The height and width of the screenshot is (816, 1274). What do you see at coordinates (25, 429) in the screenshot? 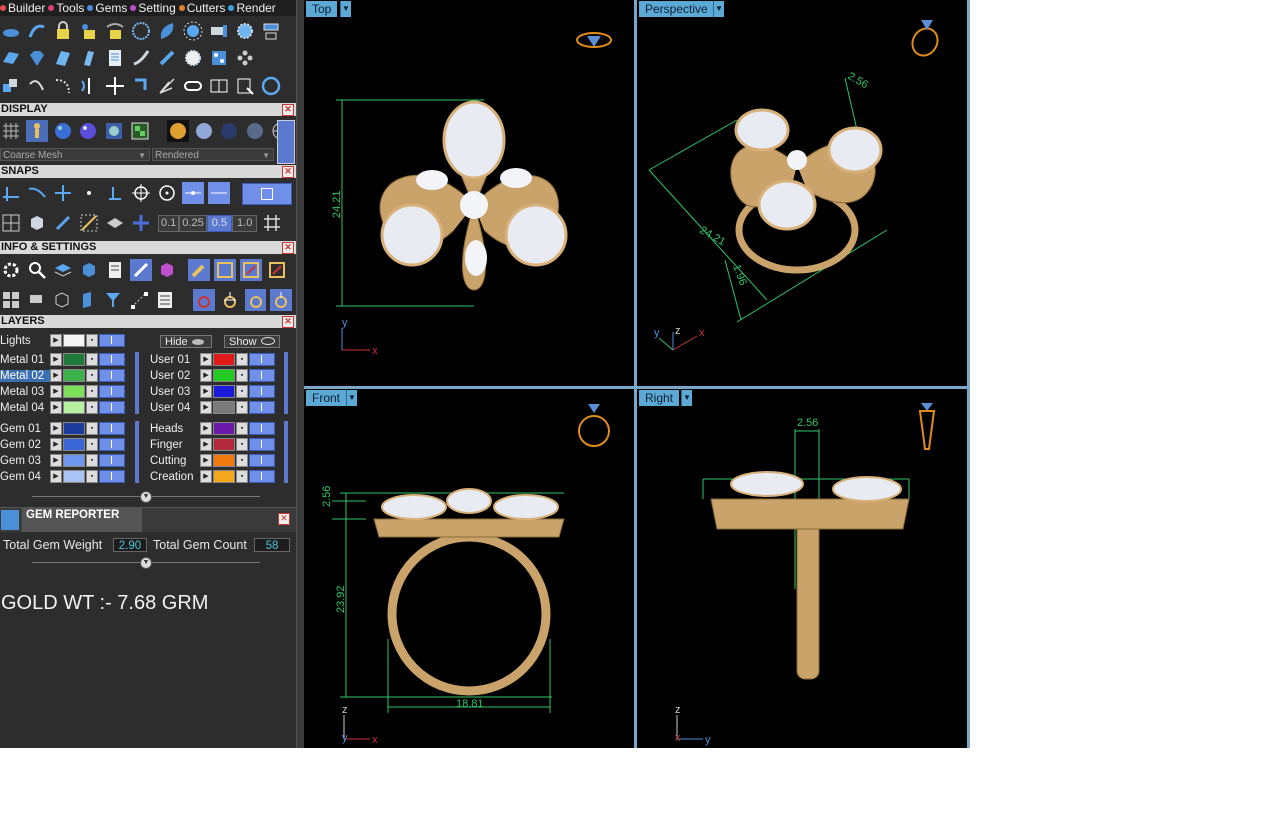
I see `layer-name: Gem 01` at bounding box center [25, 429].